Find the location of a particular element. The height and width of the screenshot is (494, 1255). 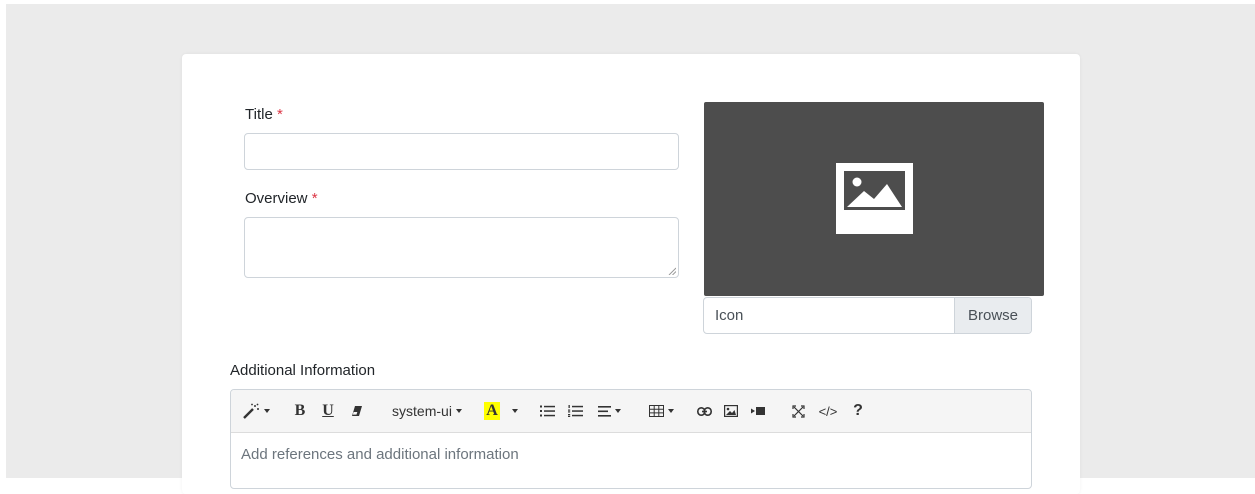

eraser-icon is located at coordinates (357, 411).